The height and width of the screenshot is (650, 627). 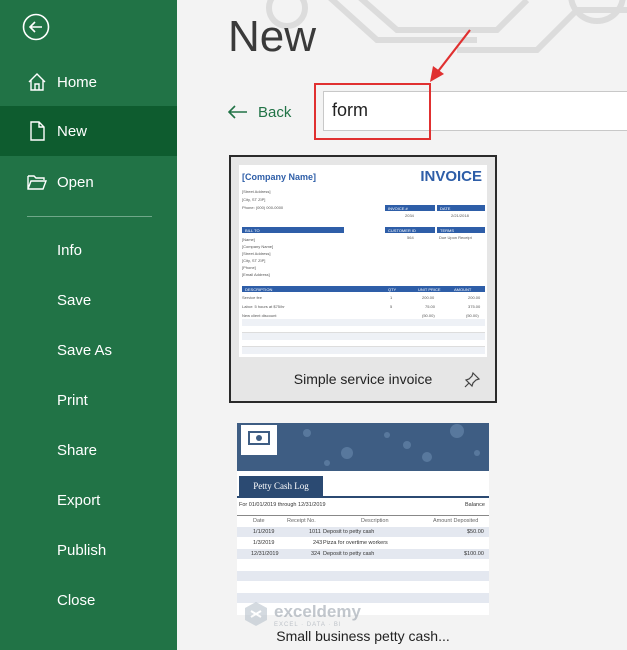 I want to click on thumb-header-bar: DATE, so click(x=461, y=208).